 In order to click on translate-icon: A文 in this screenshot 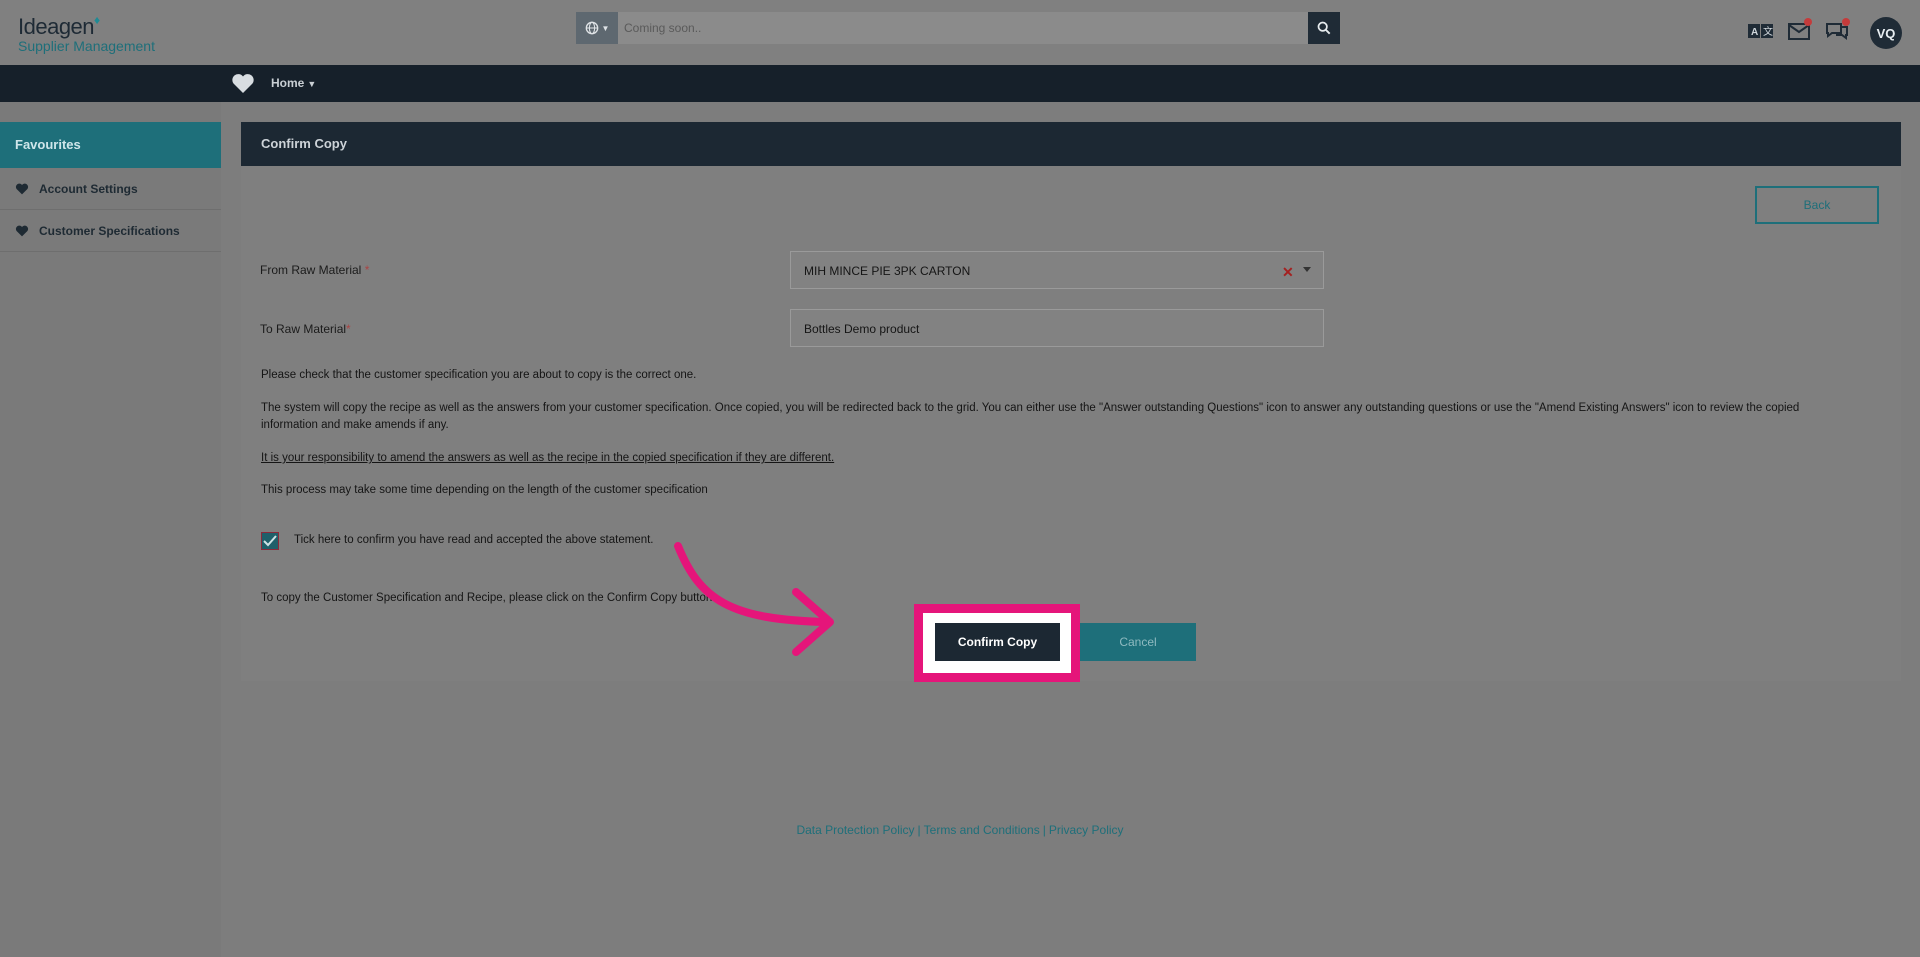, I will do `click(1760, 31)`.